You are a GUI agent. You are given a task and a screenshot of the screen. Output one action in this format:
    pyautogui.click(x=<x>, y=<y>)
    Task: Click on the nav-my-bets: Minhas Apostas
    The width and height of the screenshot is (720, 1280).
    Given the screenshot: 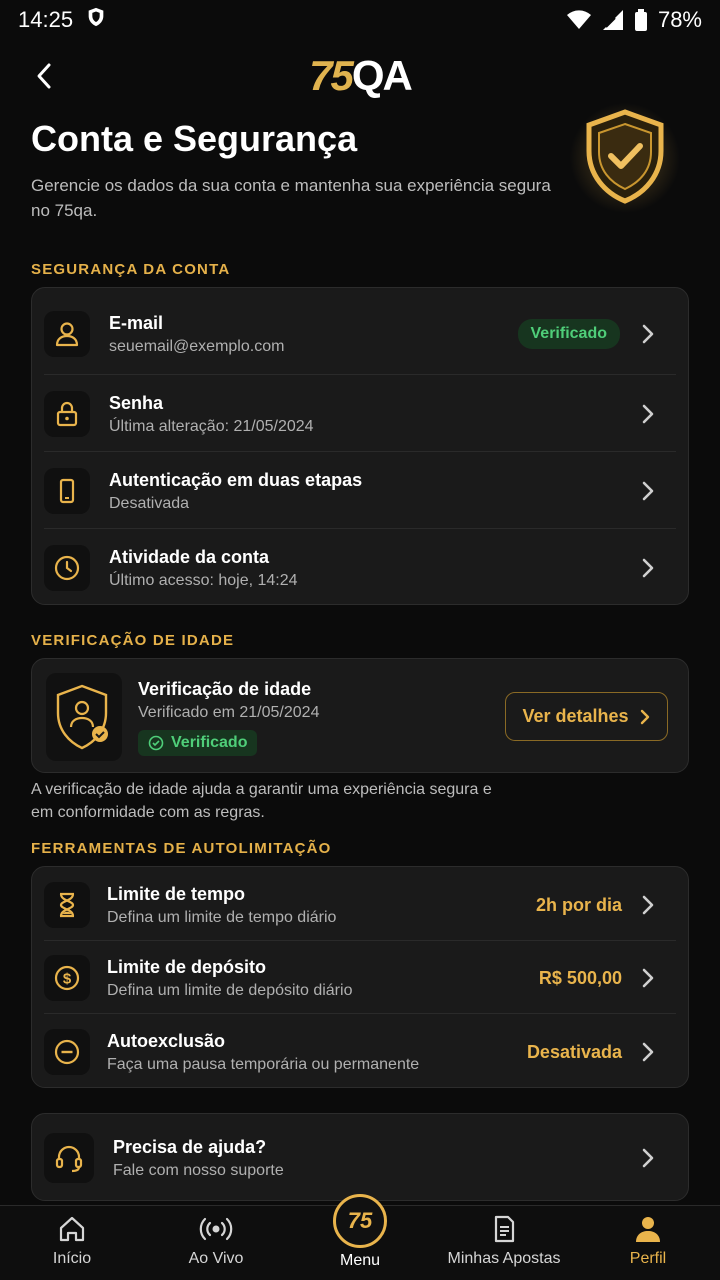 What is the action you would take?
    pyautogui.click(x=504, y=1243)
    